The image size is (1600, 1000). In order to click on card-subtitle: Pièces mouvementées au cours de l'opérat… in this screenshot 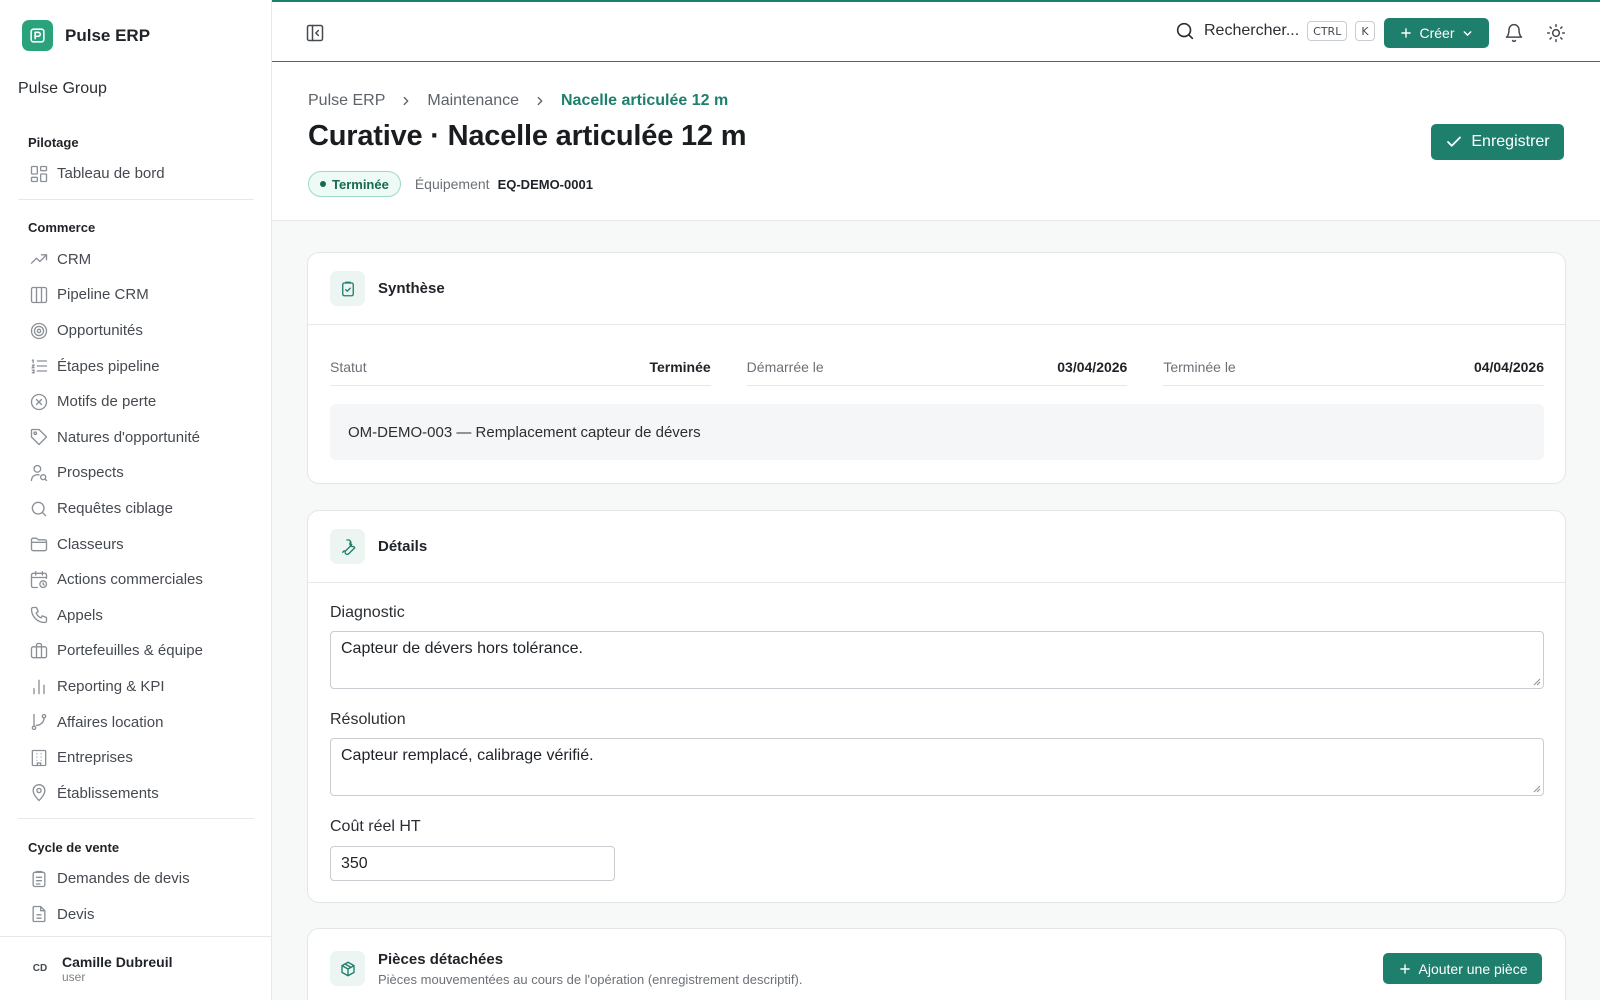, I will do `click(590, 979)`.